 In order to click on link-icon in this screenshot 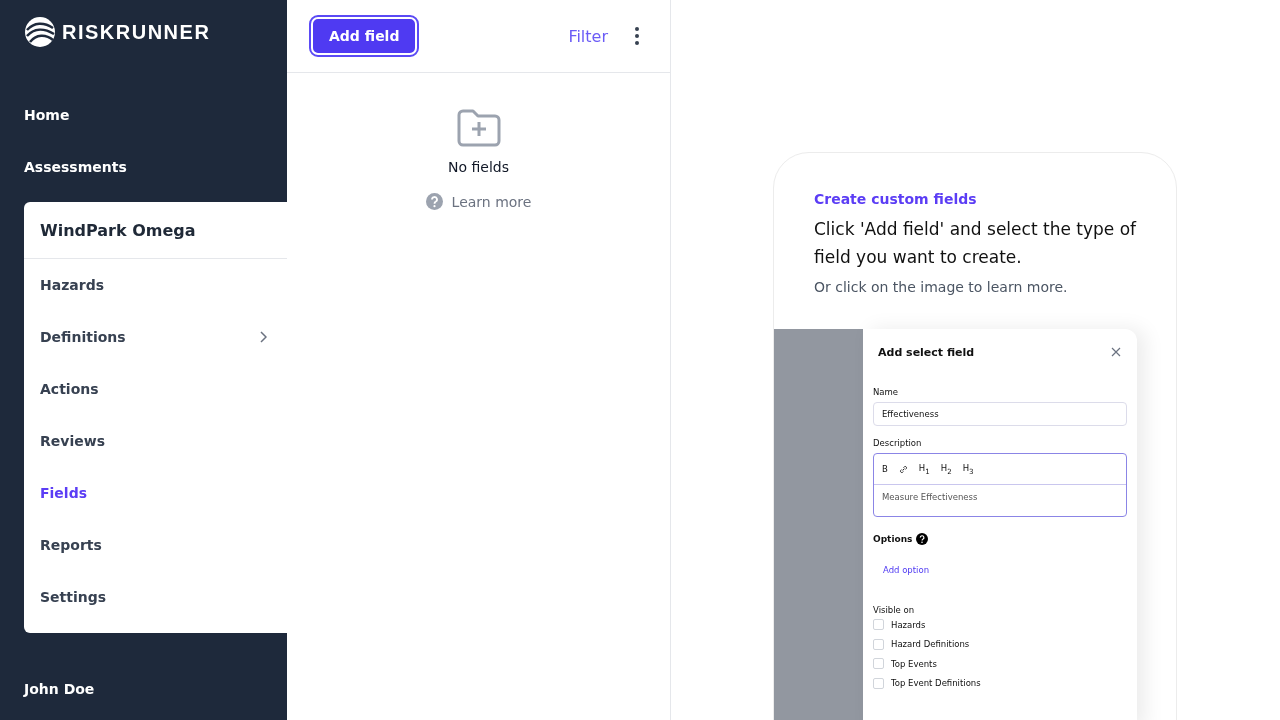, I will do `click(903, 469)`.